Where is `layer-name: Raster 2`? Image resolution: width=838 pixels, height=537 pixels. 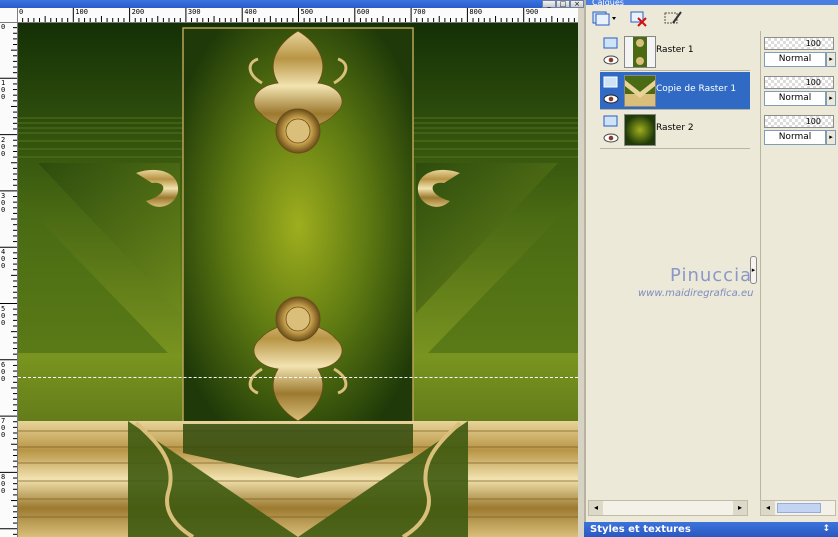
layer-name: Raster 2 is located at coordinates (675, 128).